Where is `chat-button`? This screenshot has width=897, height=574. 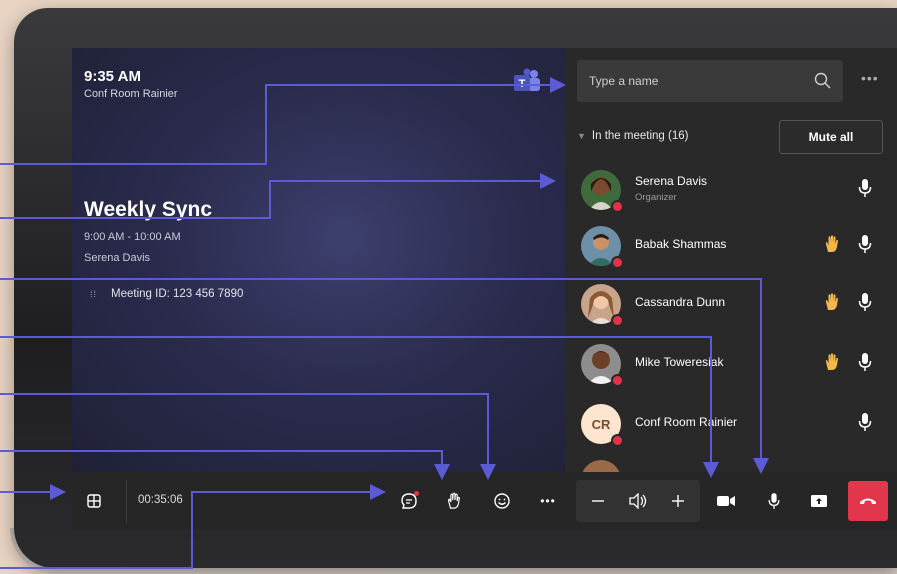 chat-button is located at coordinates (409, 501).